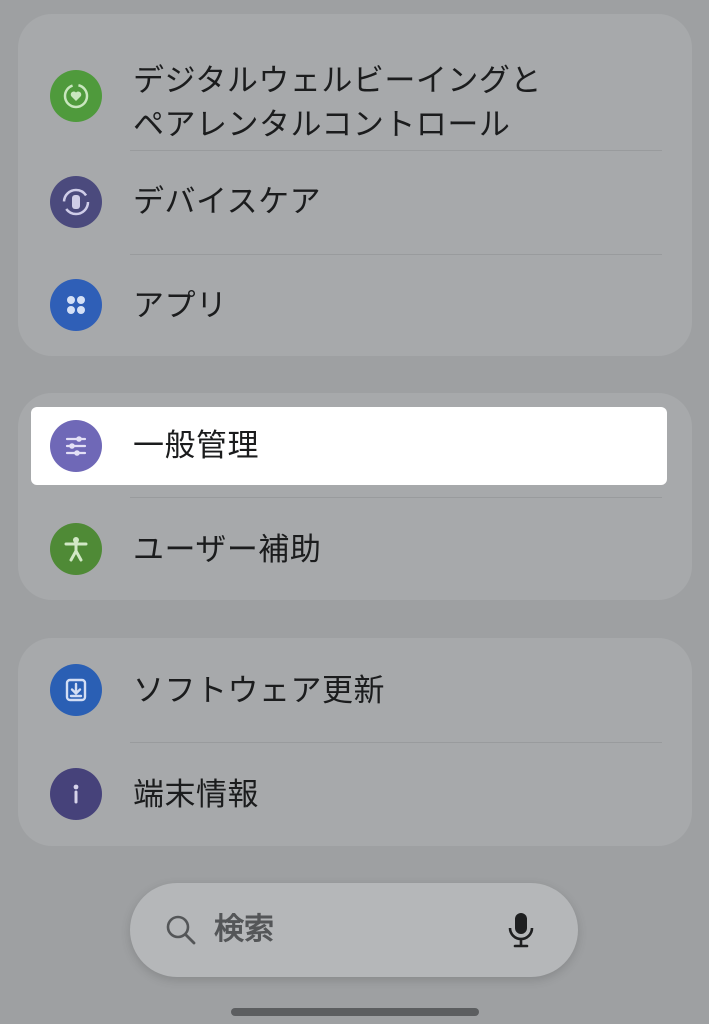  I want to click on digital-wellbeing-icon, so click(76, 96).